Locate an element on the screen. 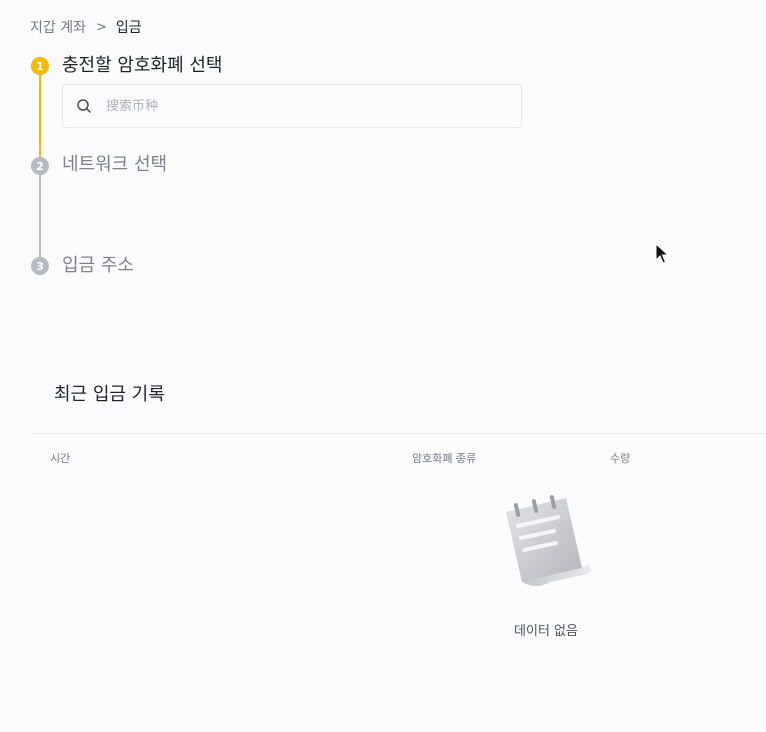 Image resolution: width=766 pixels, height=732 pixels. coin-search-box is located at coordinates (292, 106).